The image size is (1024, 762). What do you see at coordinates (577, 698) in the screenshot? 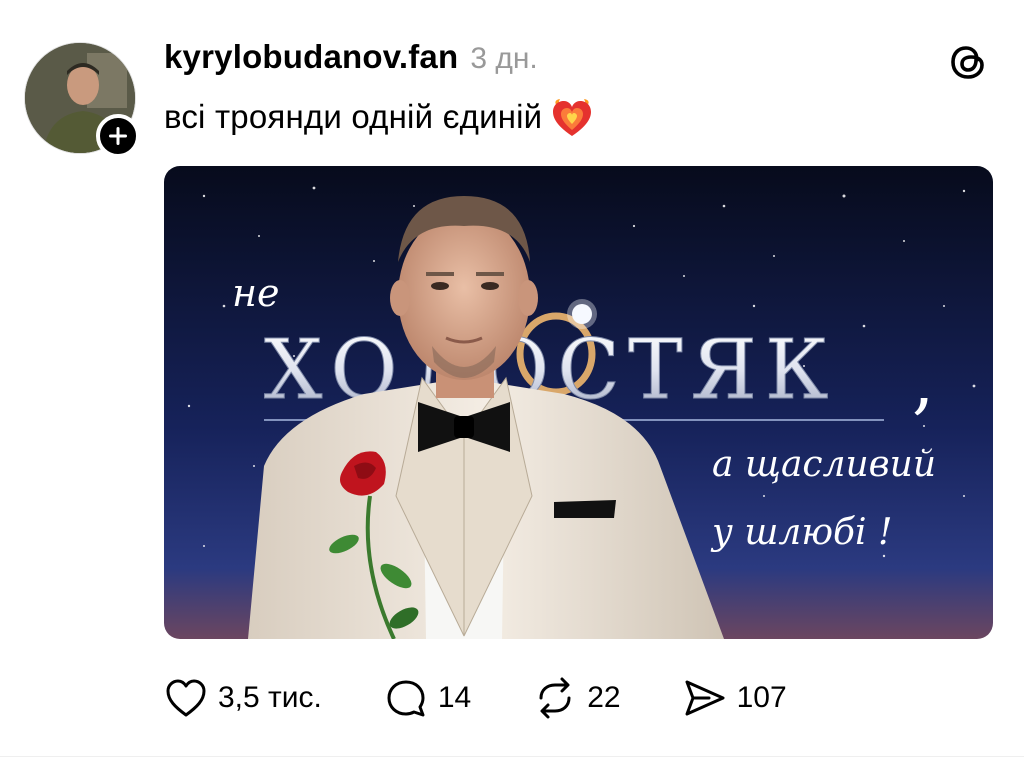
I see `repost-button: 22` at bounding box center [577, 698].